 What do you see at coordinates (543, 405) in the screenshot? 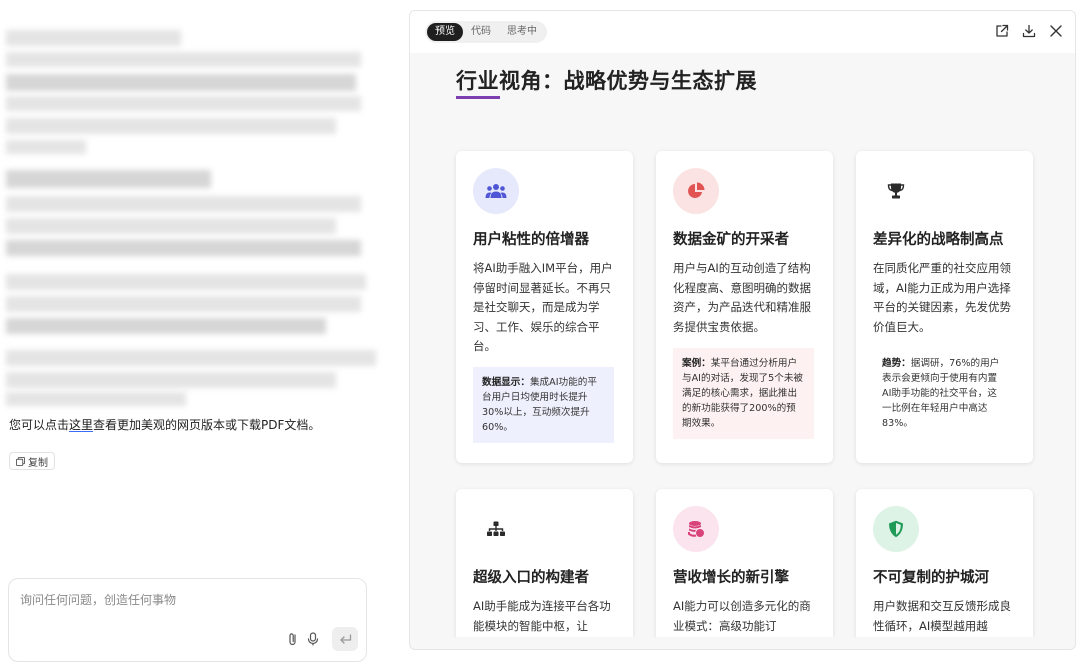
I see `card-note: 数据显示：集成AI功能的平台用户日均使用时长提升30%以上，互动频次提升60%。` at bounding box center [543, 405].